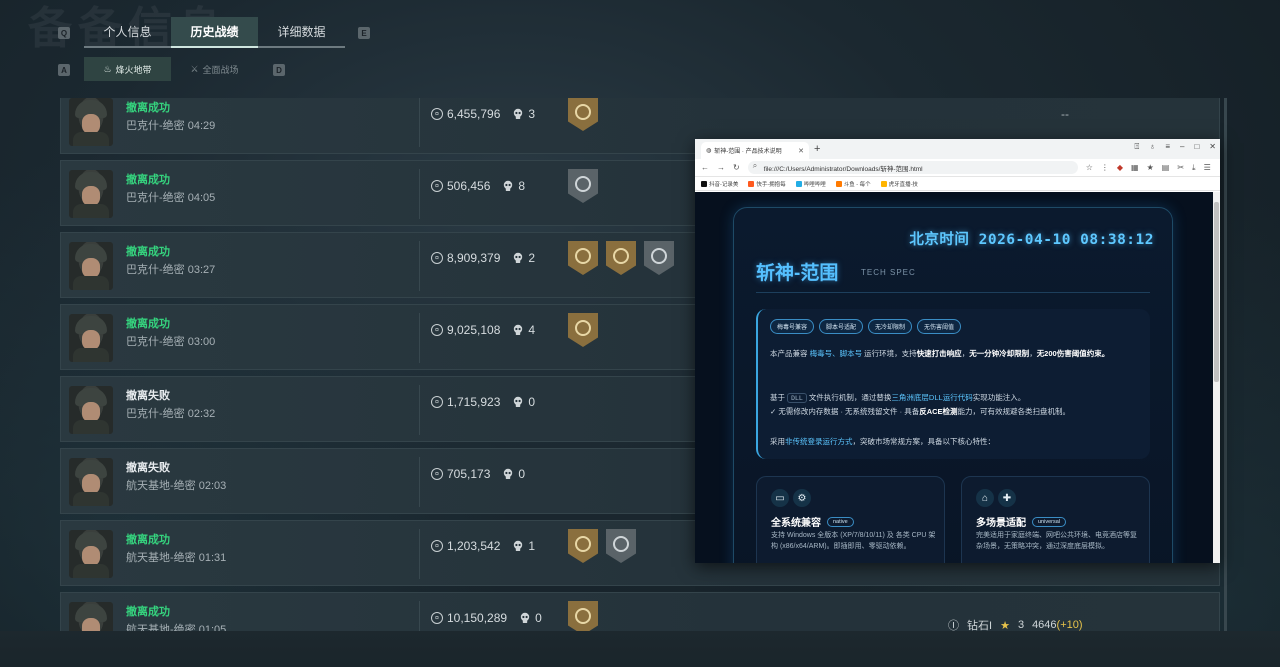  What do you see at coordinates (801, 151) in the screenshot?
I see `close-tab-icon: ✕` at bounding box center [801, 151].